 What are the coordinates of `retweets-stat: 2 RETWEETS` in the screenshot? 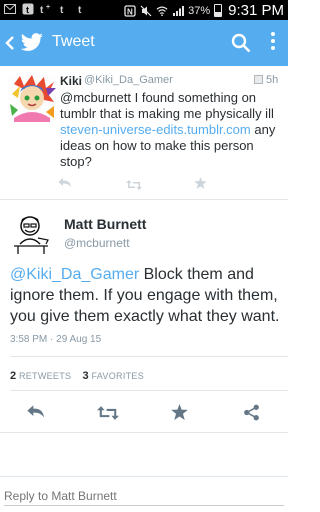 It's located at (41, 376).